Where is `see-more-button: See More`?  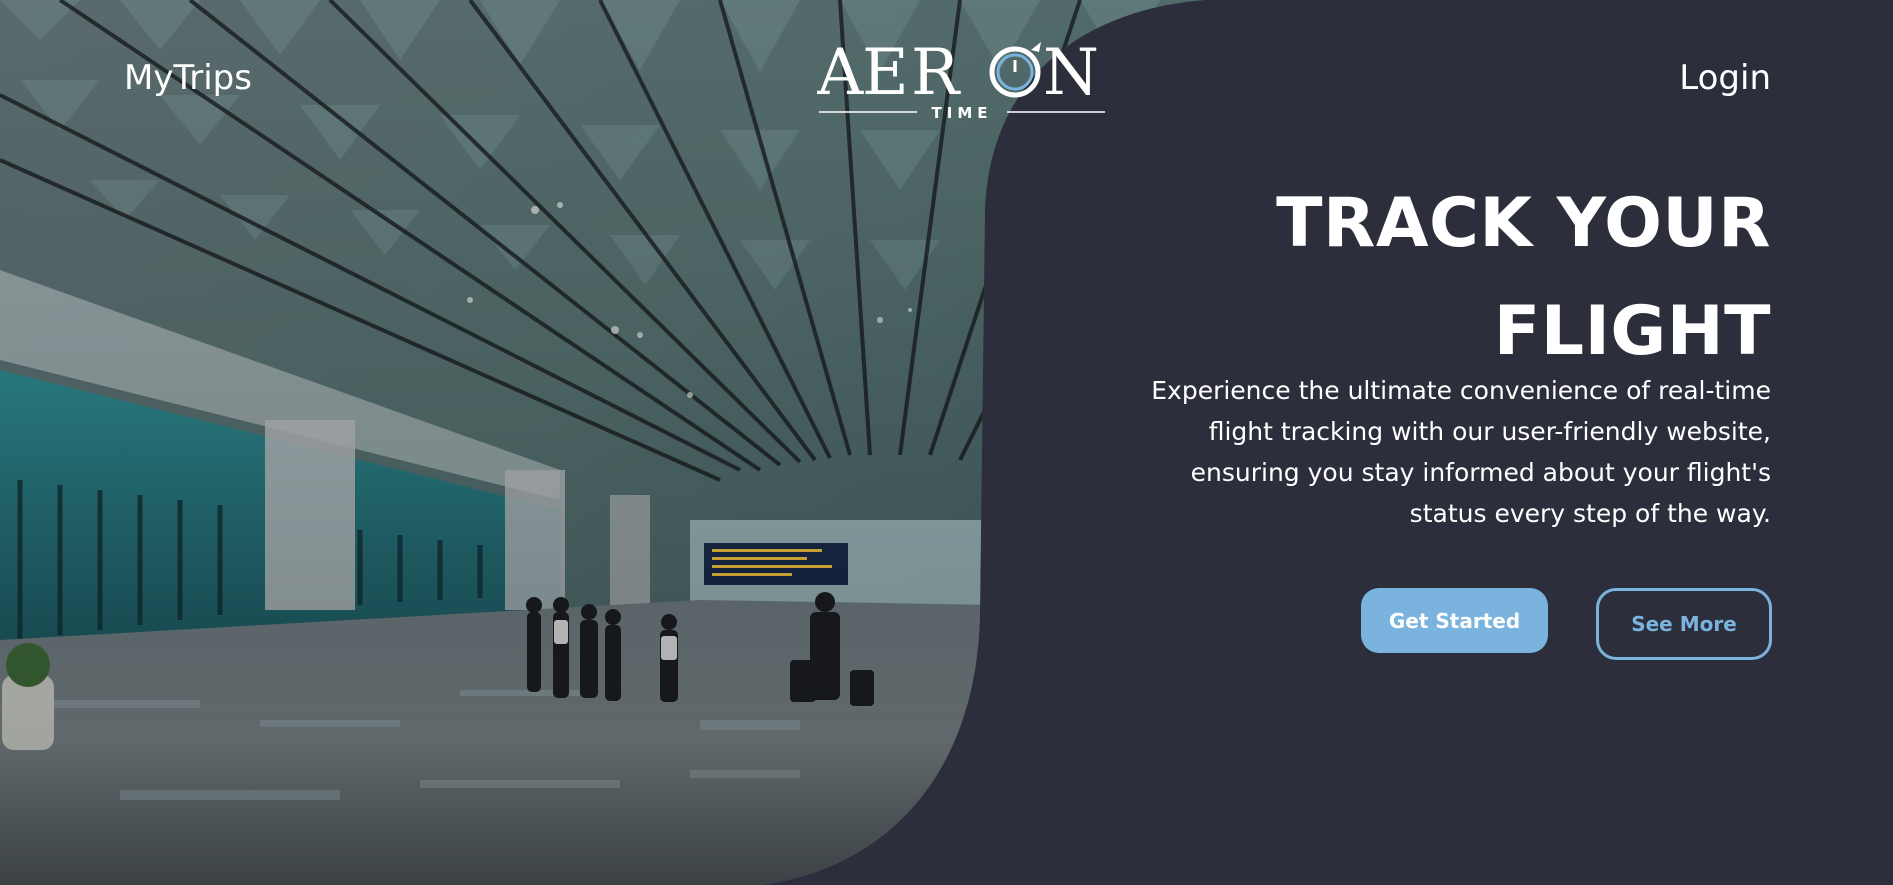
see-more-button: See More is located at coordinates (1684, 624).